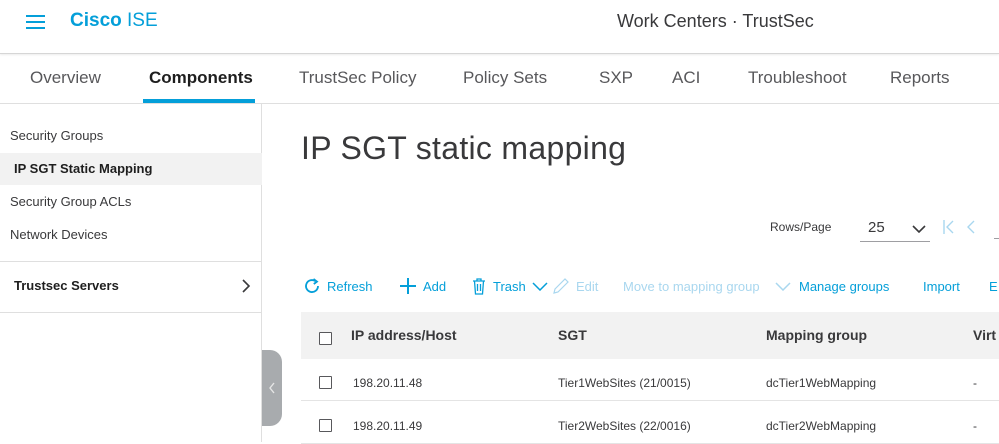 The width and height of the screenshot is (999, 444). I want to click on column-header-sgt: SGT, so click(572, 335).